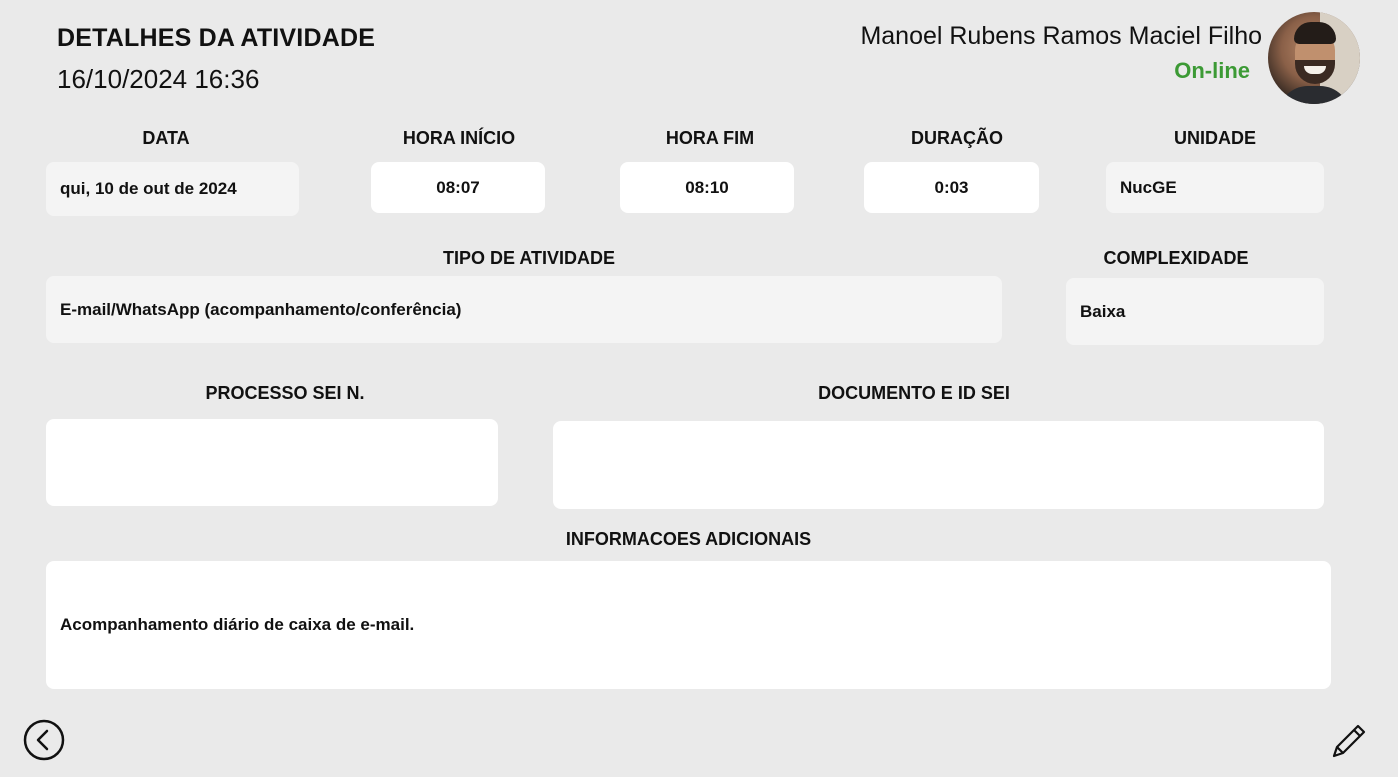 Image resolution: width=1398 pixels, height=777 pixels. I want to click on processo-sei-field, so click(272, 462).